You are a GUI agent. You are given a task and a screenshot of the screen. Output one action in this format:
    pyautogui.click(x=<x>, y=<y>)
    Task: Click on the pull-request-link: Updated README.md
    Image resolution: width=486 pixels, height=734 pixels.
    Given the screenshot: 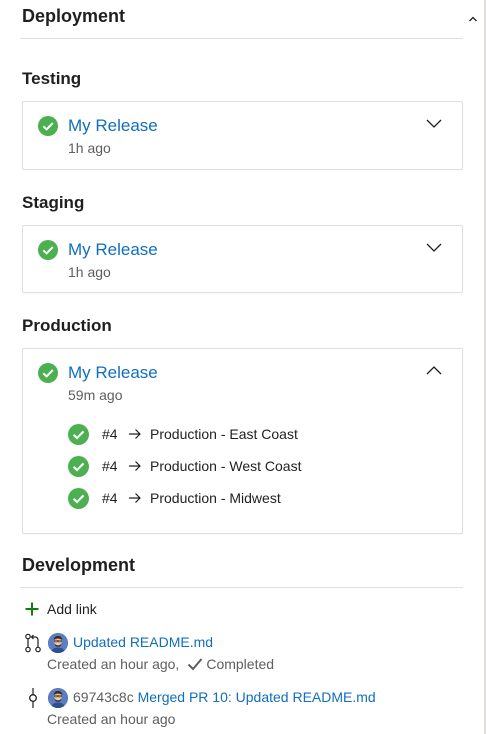 What is the action you would take?
    pyautogui.click(x=143, y=642)
    